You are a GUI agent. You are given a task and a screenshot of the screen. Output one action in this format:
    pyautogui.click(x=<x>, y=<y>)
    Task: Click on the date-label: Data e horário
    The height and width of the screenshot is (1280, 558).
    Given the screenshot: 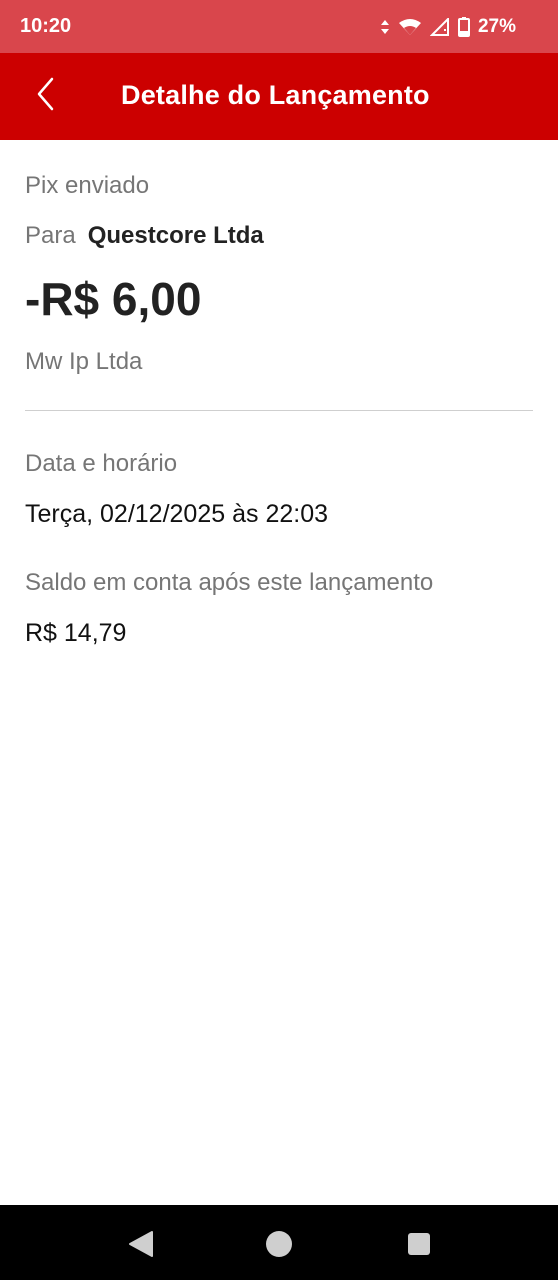 What is the action you would take?
    pyautogui.click(x=101, y=463)
    